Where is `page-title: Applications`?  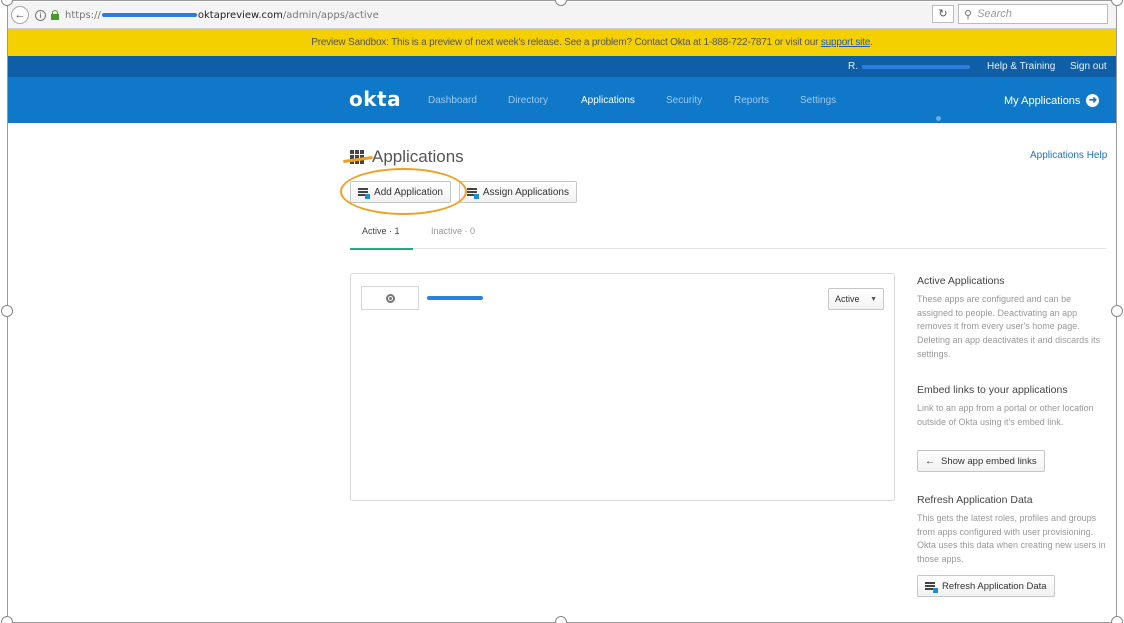 page-title: Applications is located at coordinates (407, 157).